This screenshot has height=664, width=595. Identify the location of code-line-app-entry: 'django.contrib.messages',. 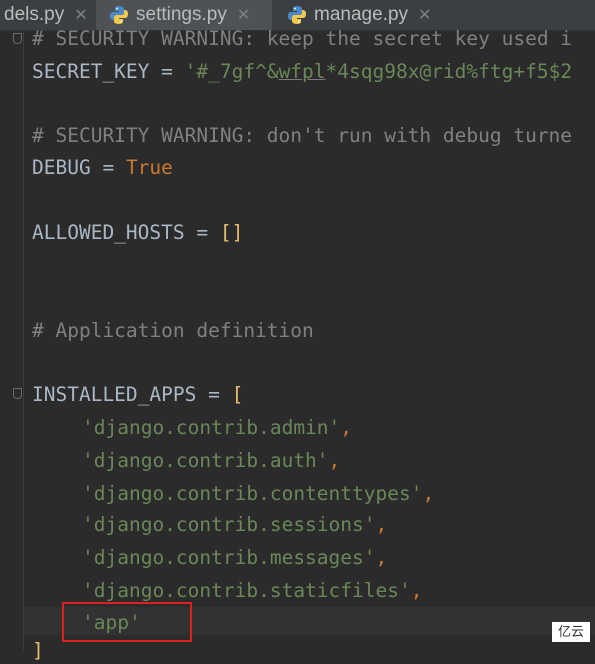
(234, 558).